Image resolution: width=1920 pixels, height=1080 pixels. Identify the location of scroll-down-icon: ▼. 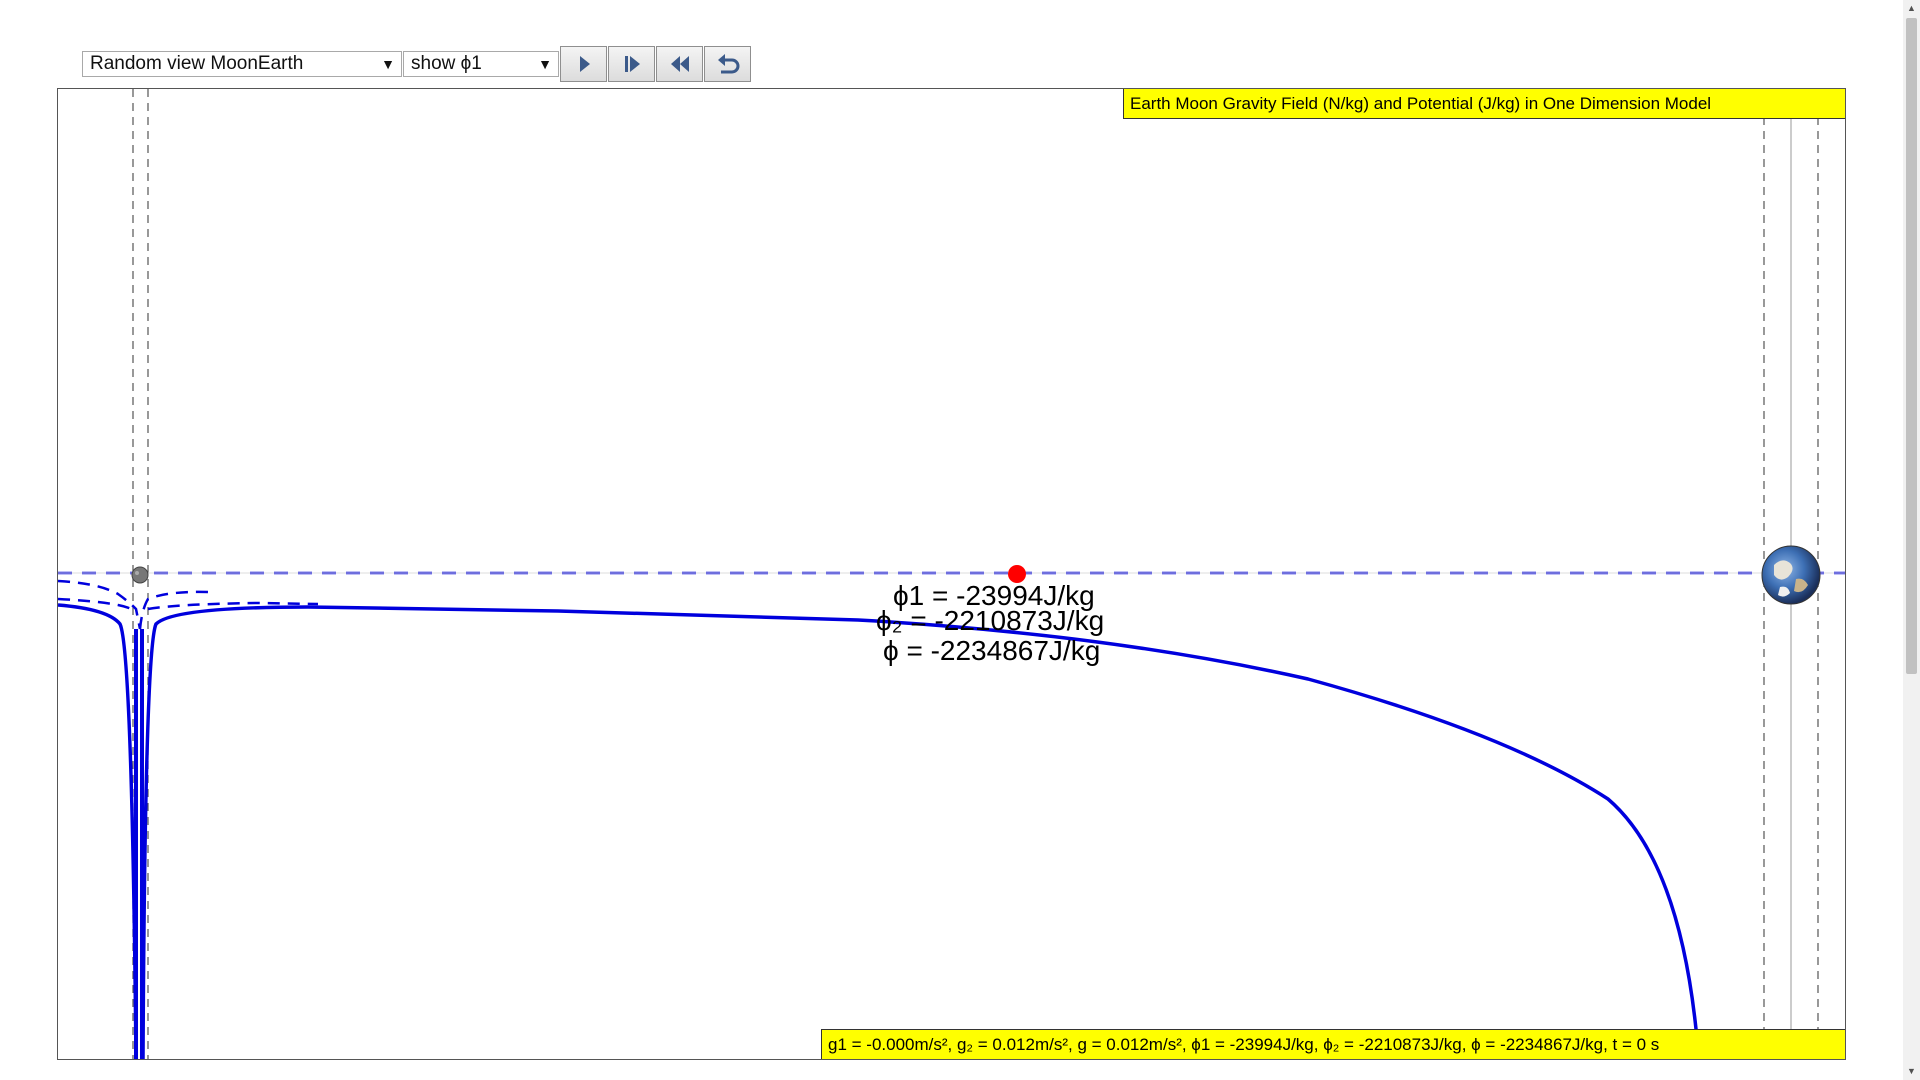
(1911, 1071).